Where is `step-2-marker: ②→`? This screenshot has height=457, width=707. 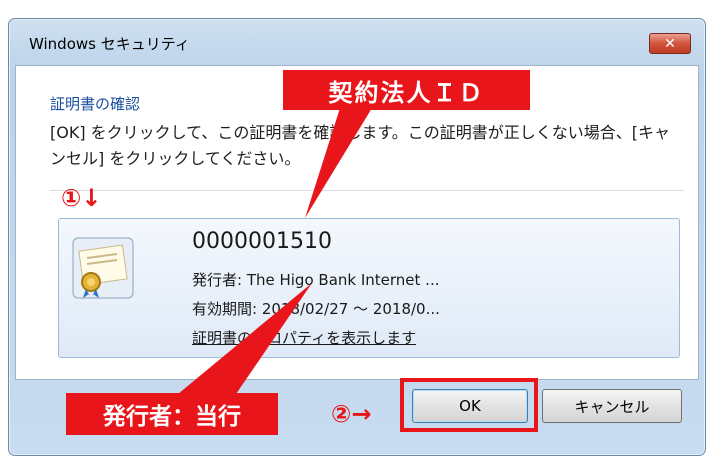 step-2-marker: ②→ is located at coordinates (351, 414).